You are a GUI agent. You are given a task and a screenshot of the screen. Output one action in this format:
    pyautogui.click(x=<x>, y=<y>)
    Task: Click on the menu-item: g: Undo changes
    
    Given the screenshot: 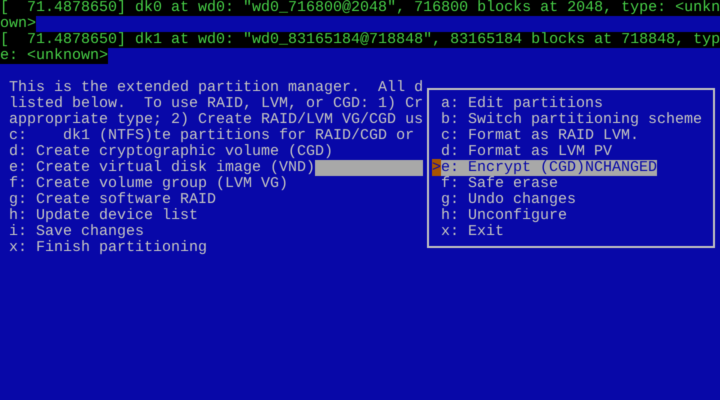 What is the action you would take?
    pyautogui.click(x=508, y=200)
    